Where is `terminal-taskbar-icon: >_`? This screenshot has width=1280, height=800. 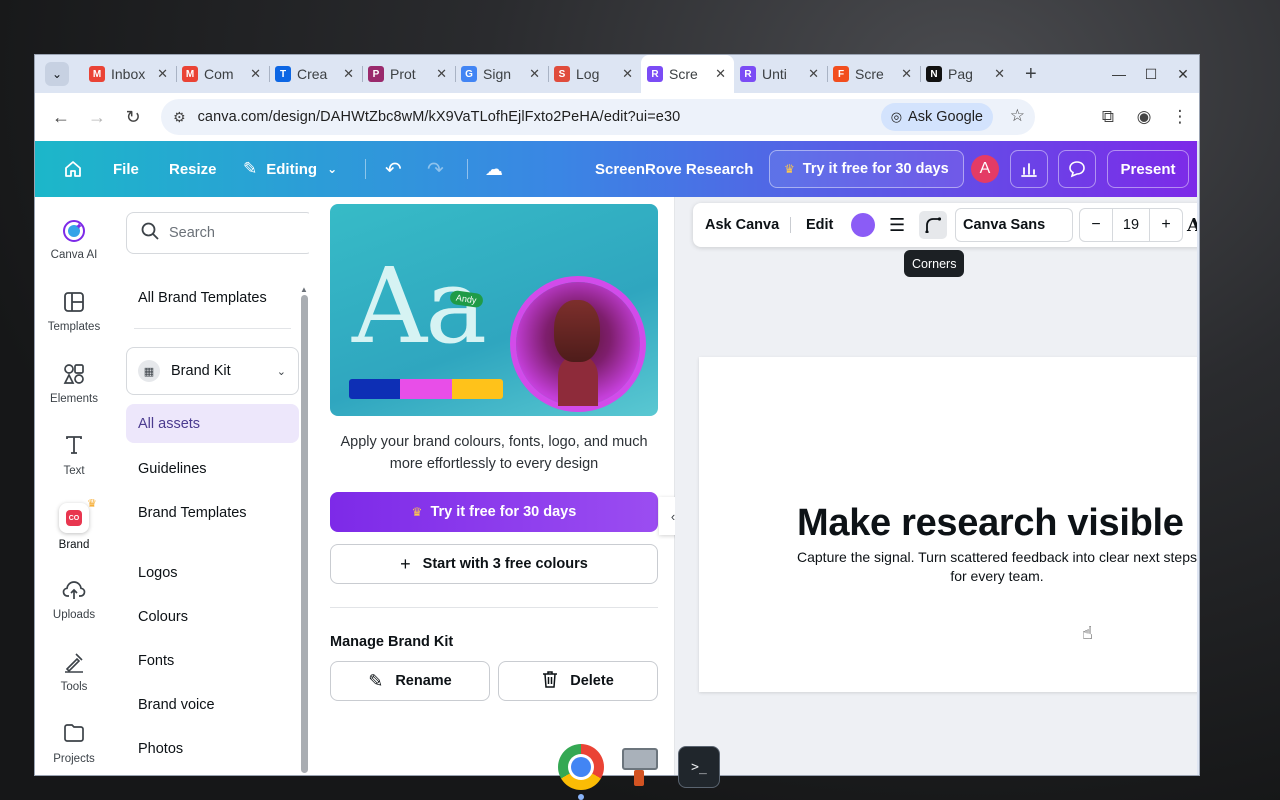 terminal-taskbar-icon: >_ is located at coordinates (699, 767).